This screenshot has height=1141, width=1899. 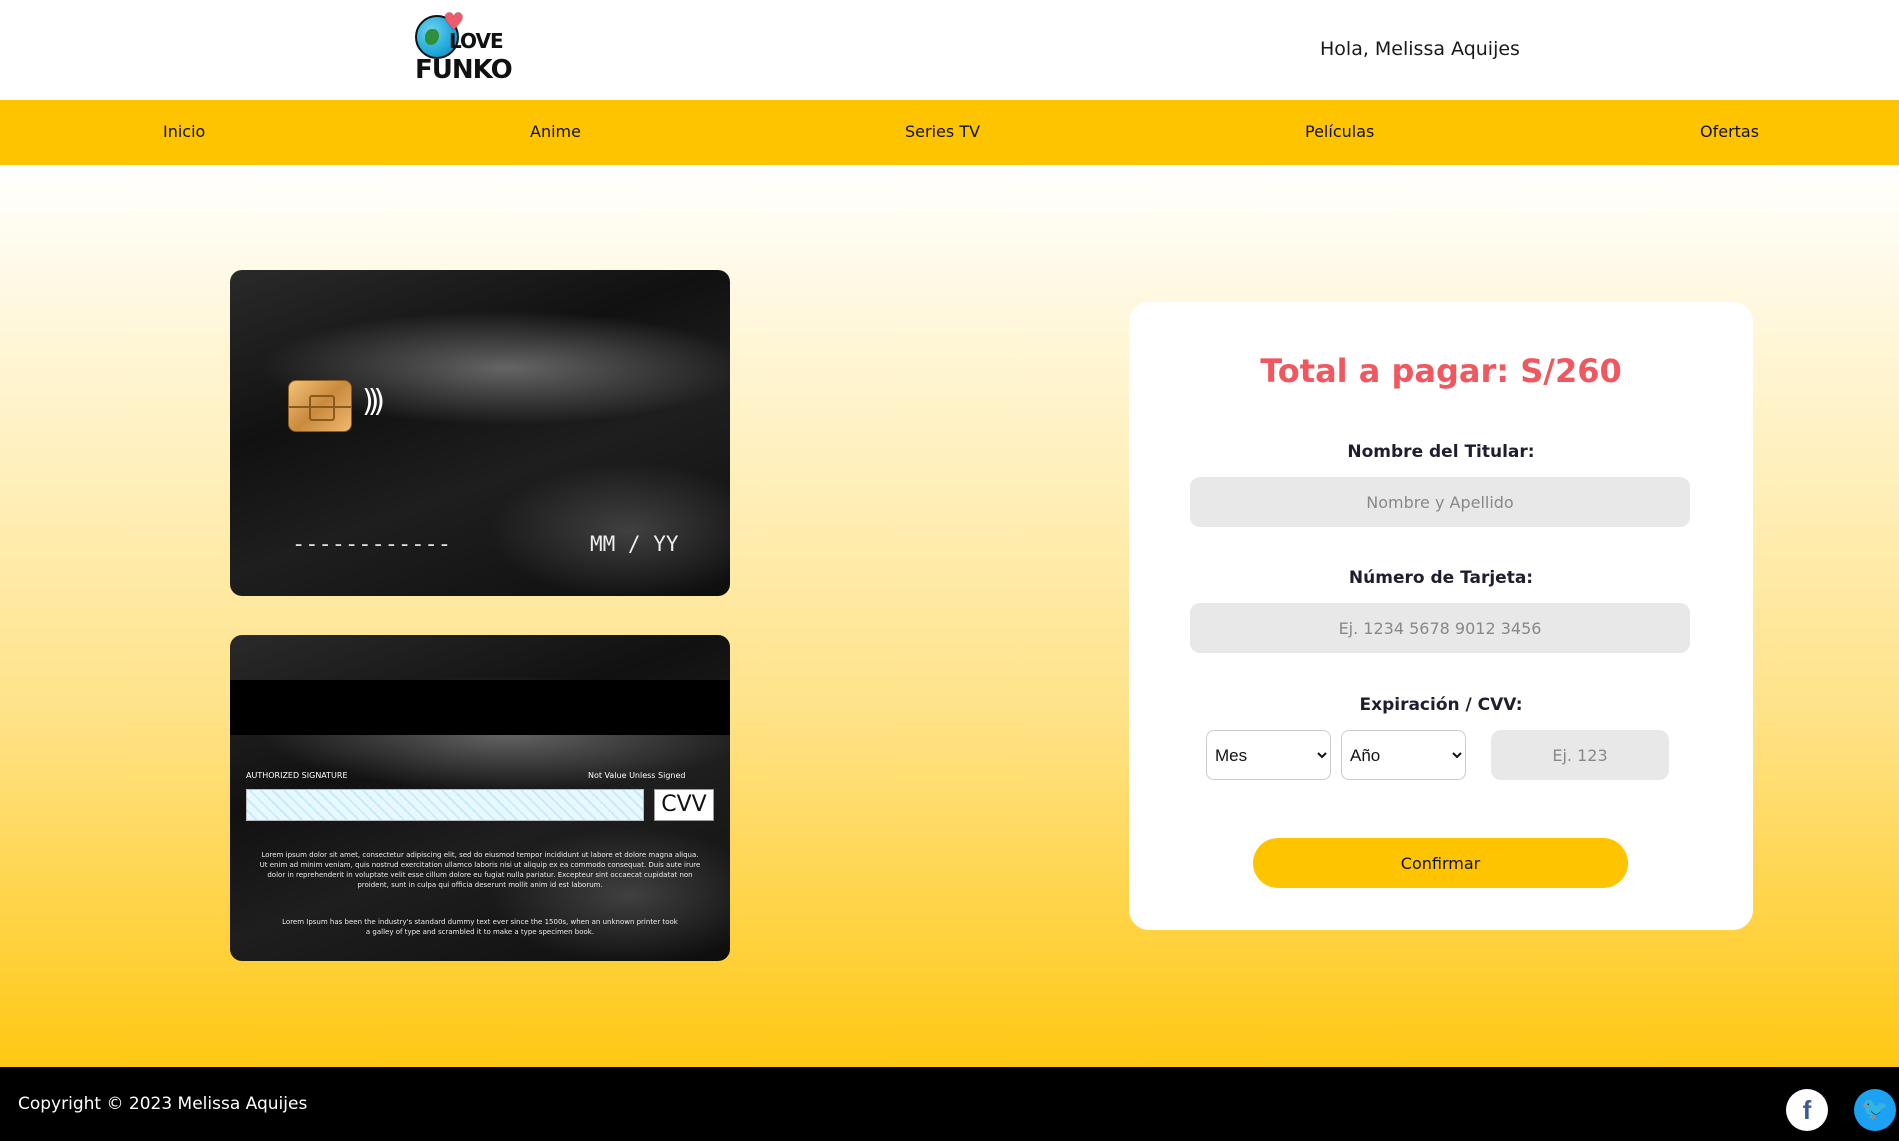 I want to click on header: ♥ LOVE FUNKO Hola, Melissa Aquijes, so click(x=949, y=50).